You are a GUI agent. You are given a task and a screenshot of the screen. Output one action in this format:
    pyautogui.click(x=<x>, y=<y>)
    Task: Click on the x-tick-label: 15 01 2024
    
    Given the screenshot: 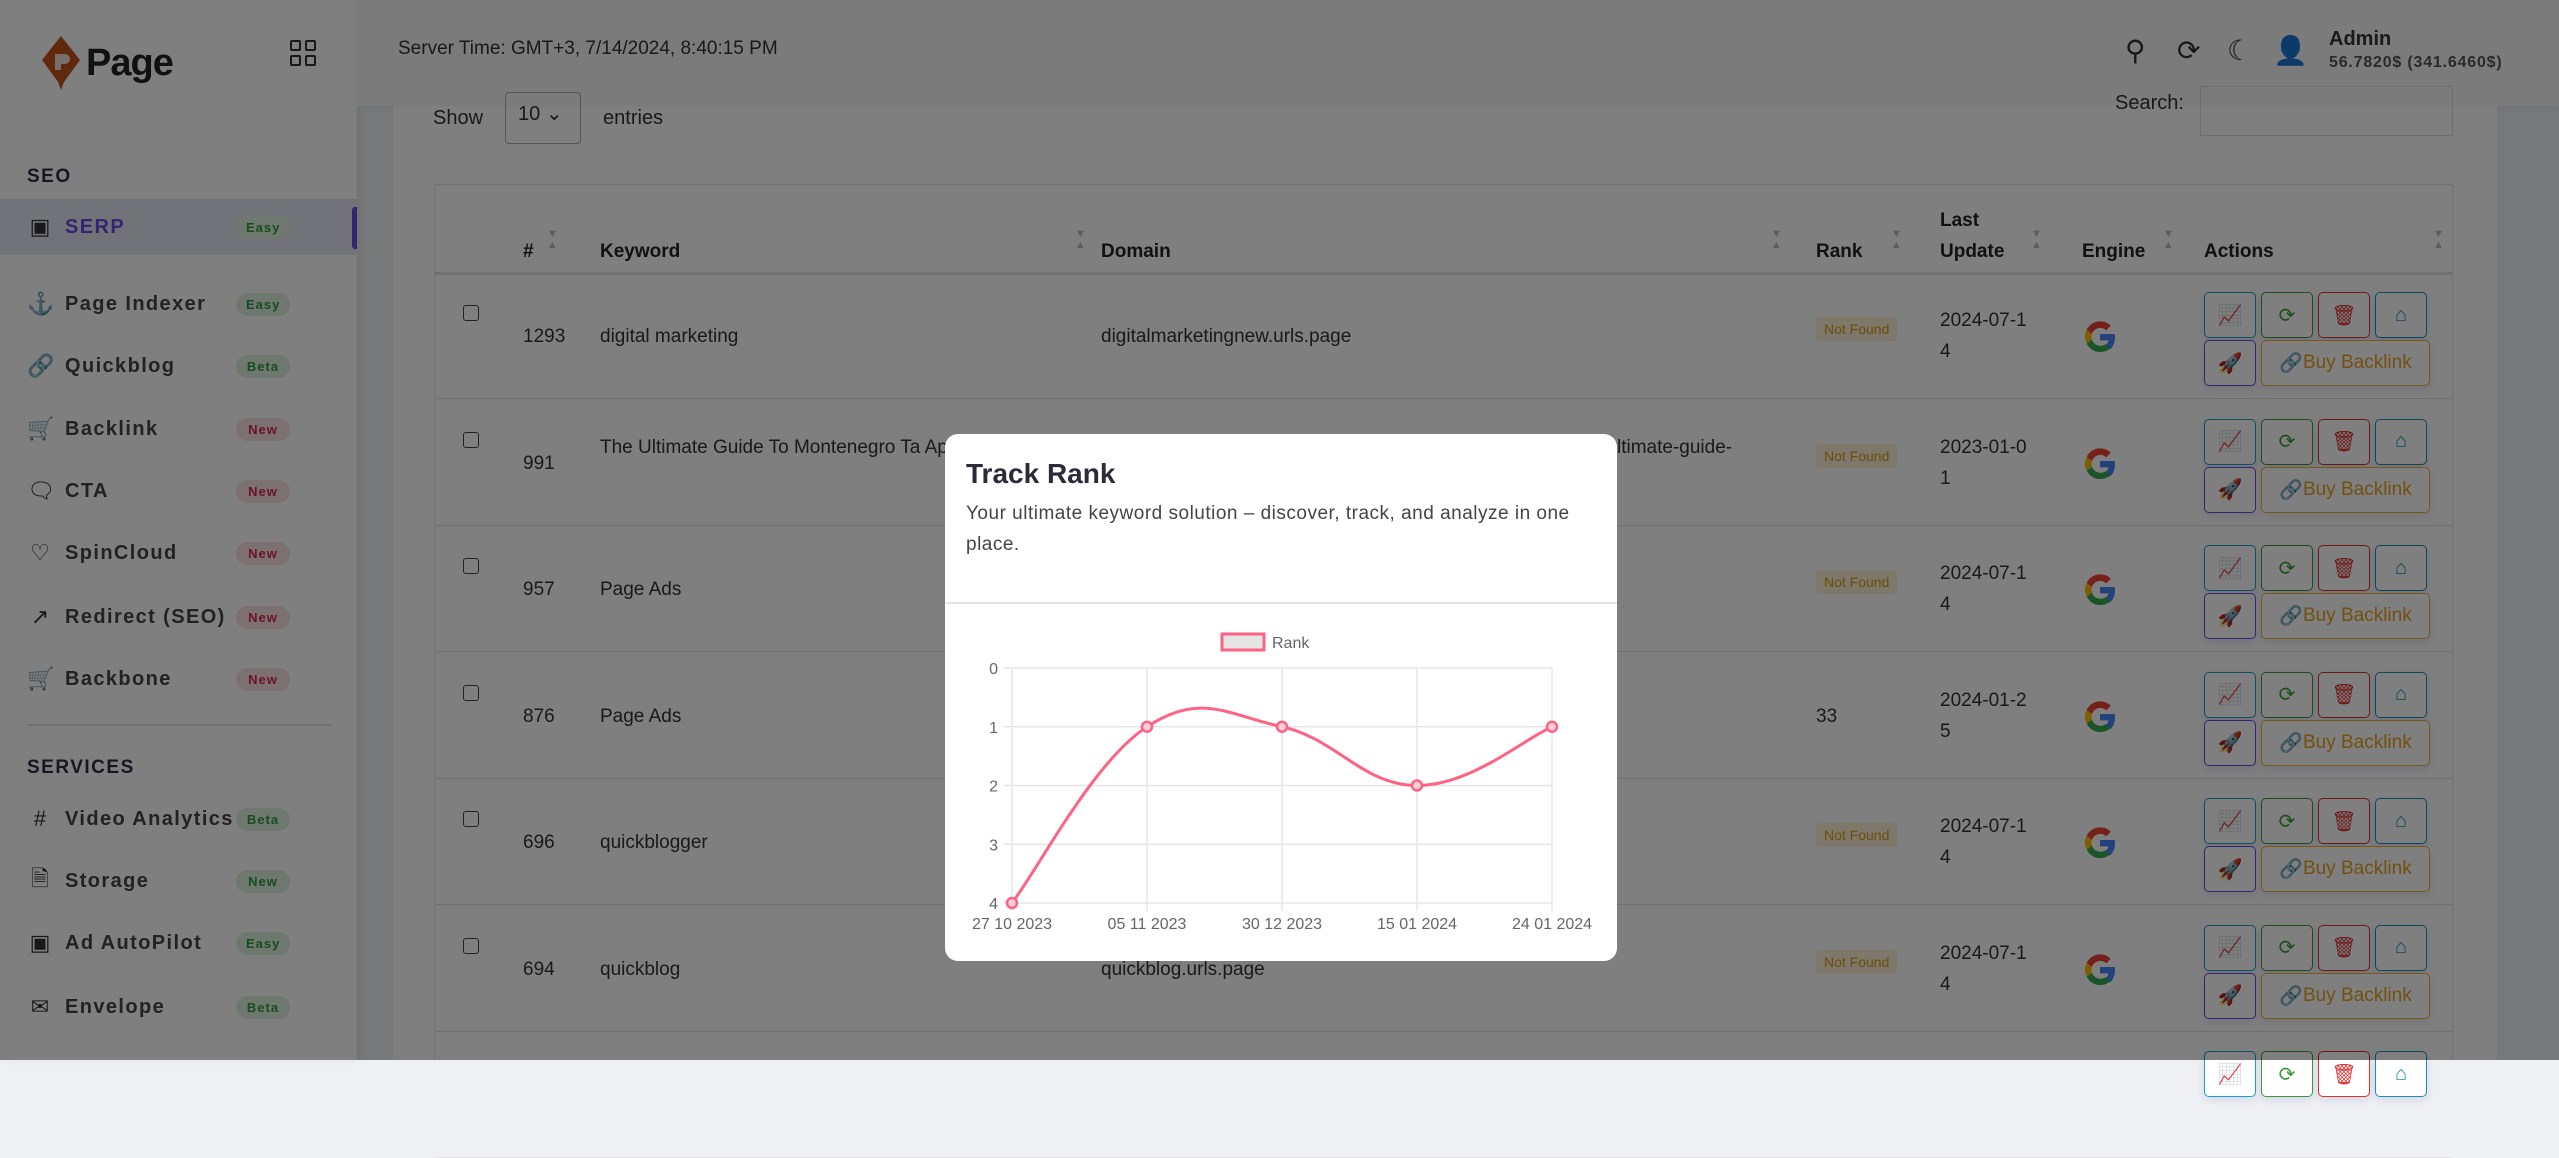 What is the action you would take?
    pyautogui.click(x=1417, y=924)
    